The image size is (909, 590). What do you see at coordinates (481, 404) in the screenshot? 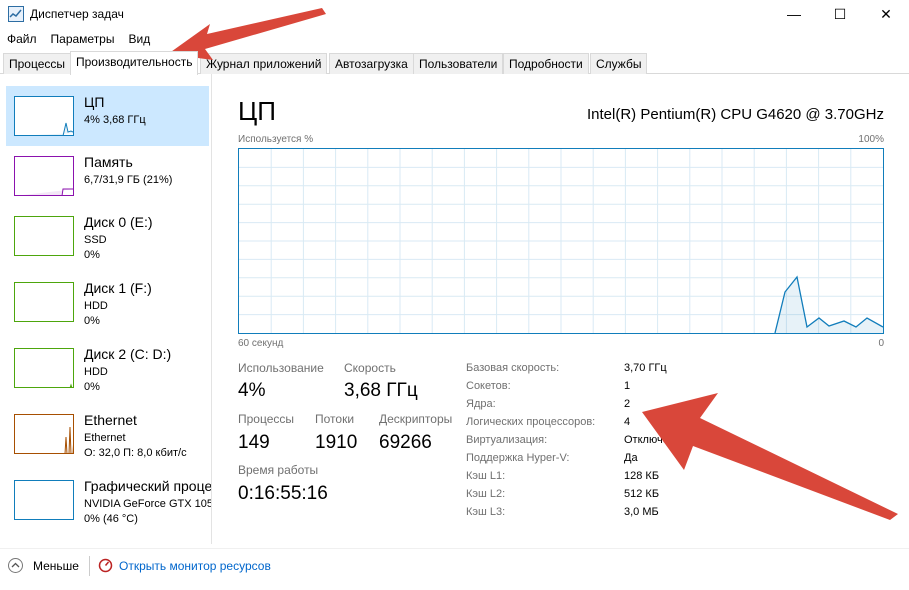
I see `prop-label: Ядра:` at bounding box center [481, 404].